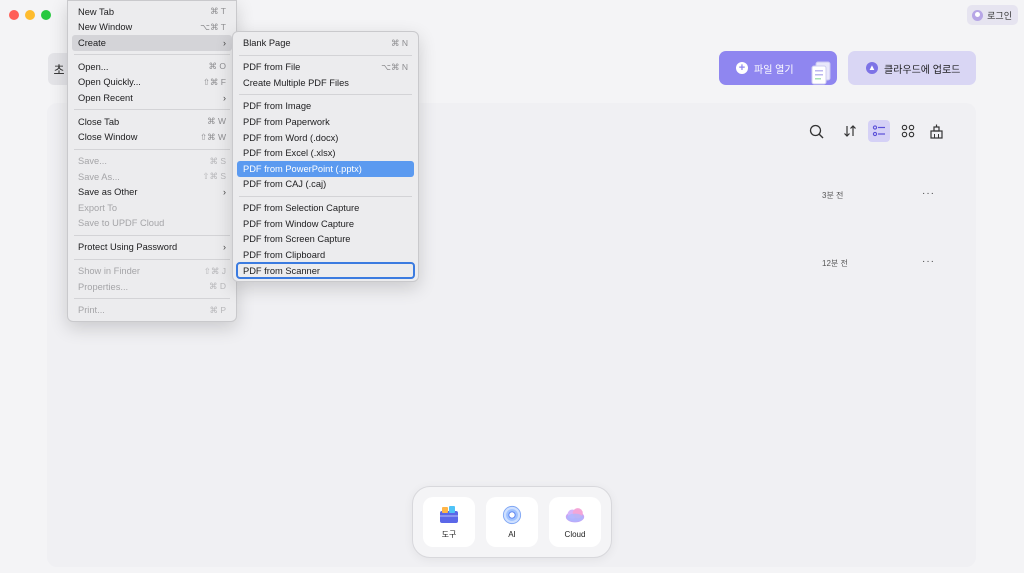 The image size is (1024, 573). I want to click on file-menu-item-new-window: New Window ⌥⌘ T, so click(152, 28).